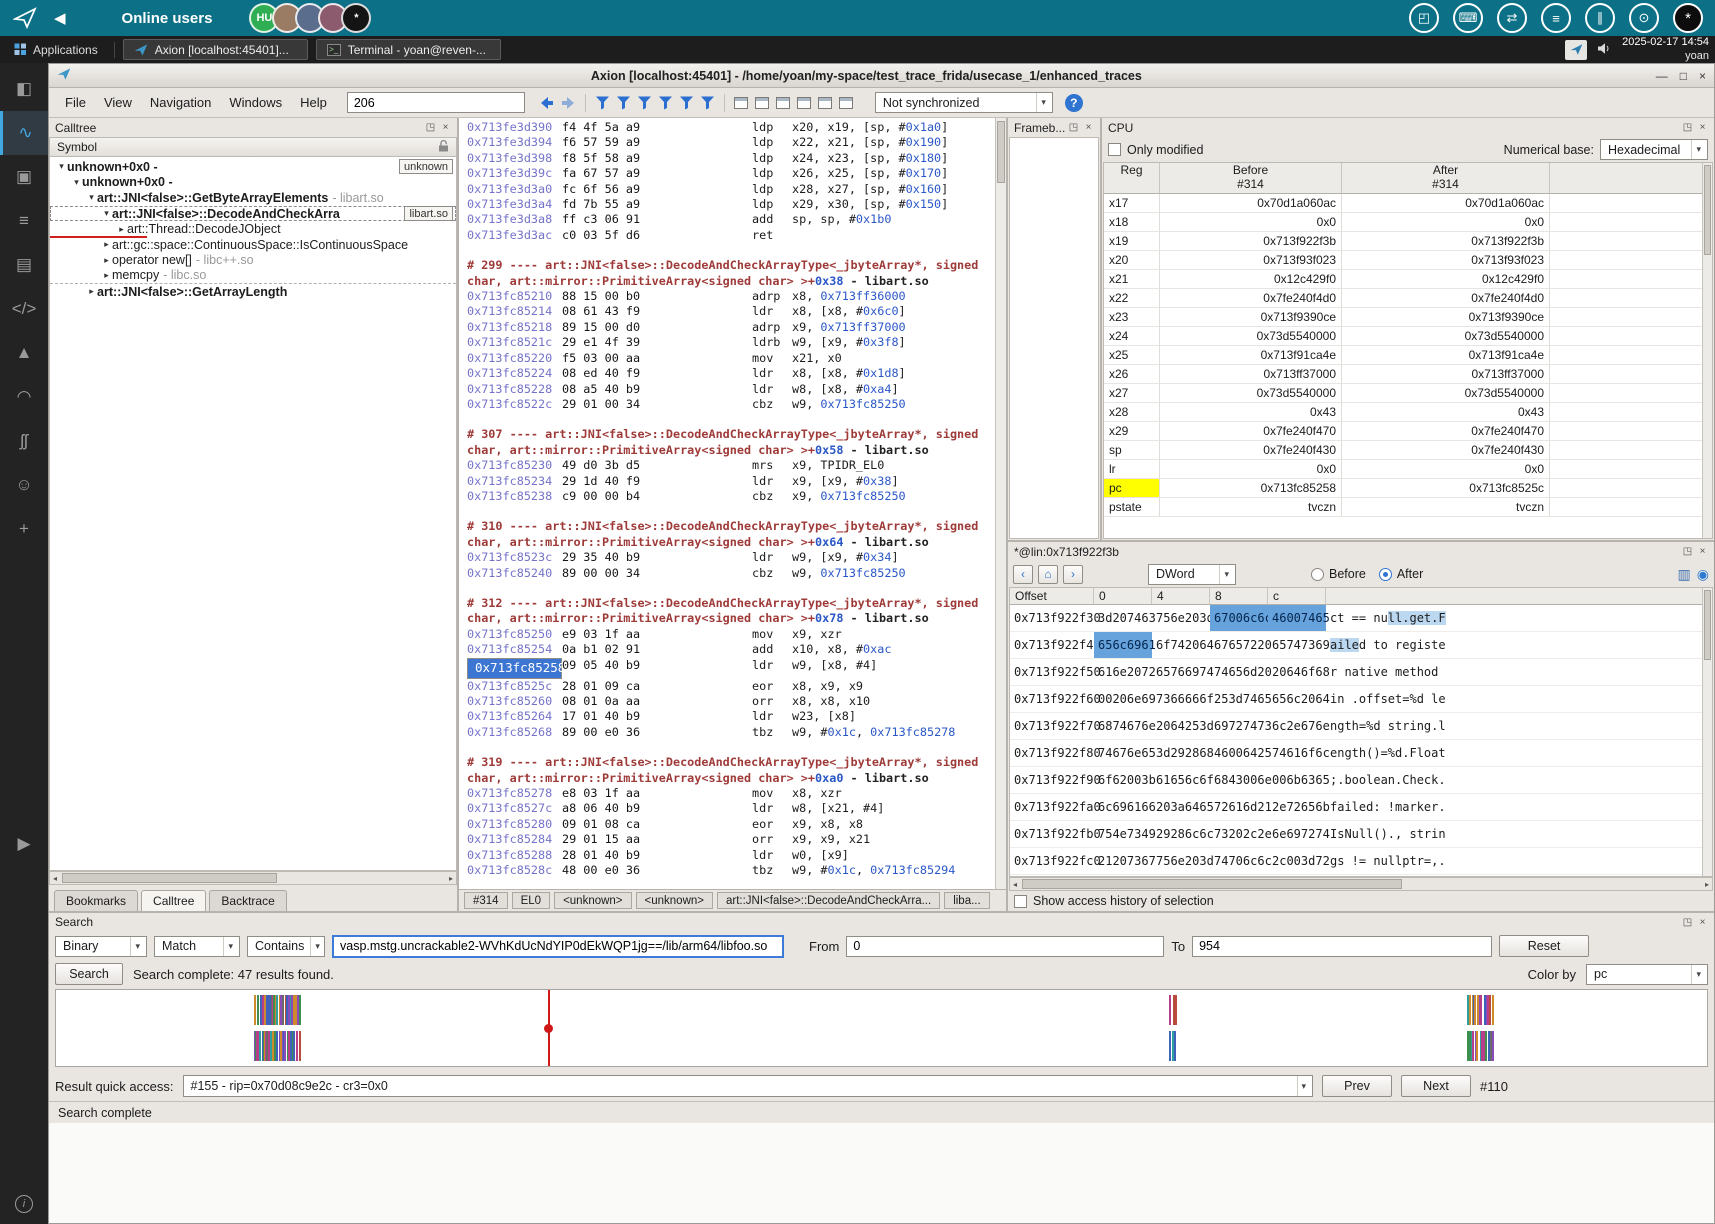  What do you see at coordinates (1132, 450) in the screenshot?
I see `register-name: sp` at bounding box center [1132, 450].